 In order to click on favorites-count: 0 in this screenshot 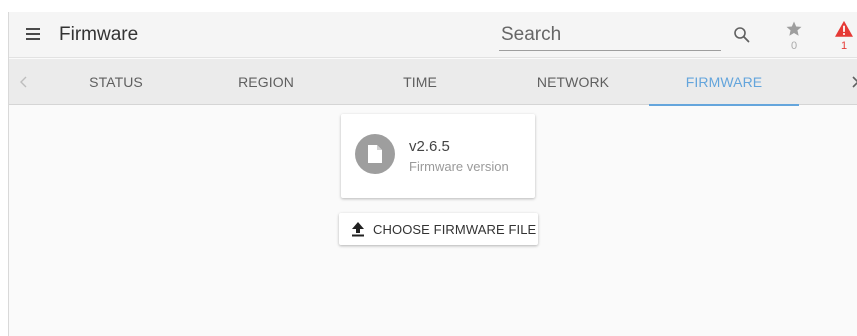, I will do `click(794, 46)`.